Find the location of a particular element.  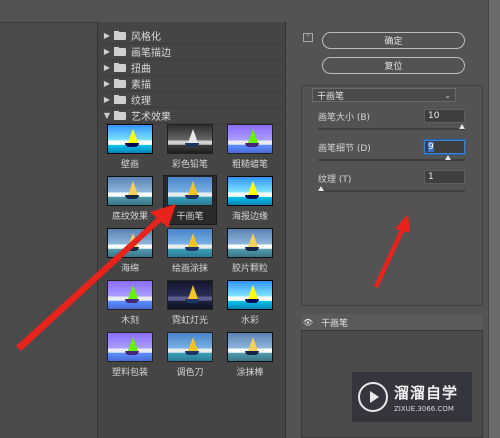

thumb-underpainting: 底纹效果 is located at coordinates (130, 200).